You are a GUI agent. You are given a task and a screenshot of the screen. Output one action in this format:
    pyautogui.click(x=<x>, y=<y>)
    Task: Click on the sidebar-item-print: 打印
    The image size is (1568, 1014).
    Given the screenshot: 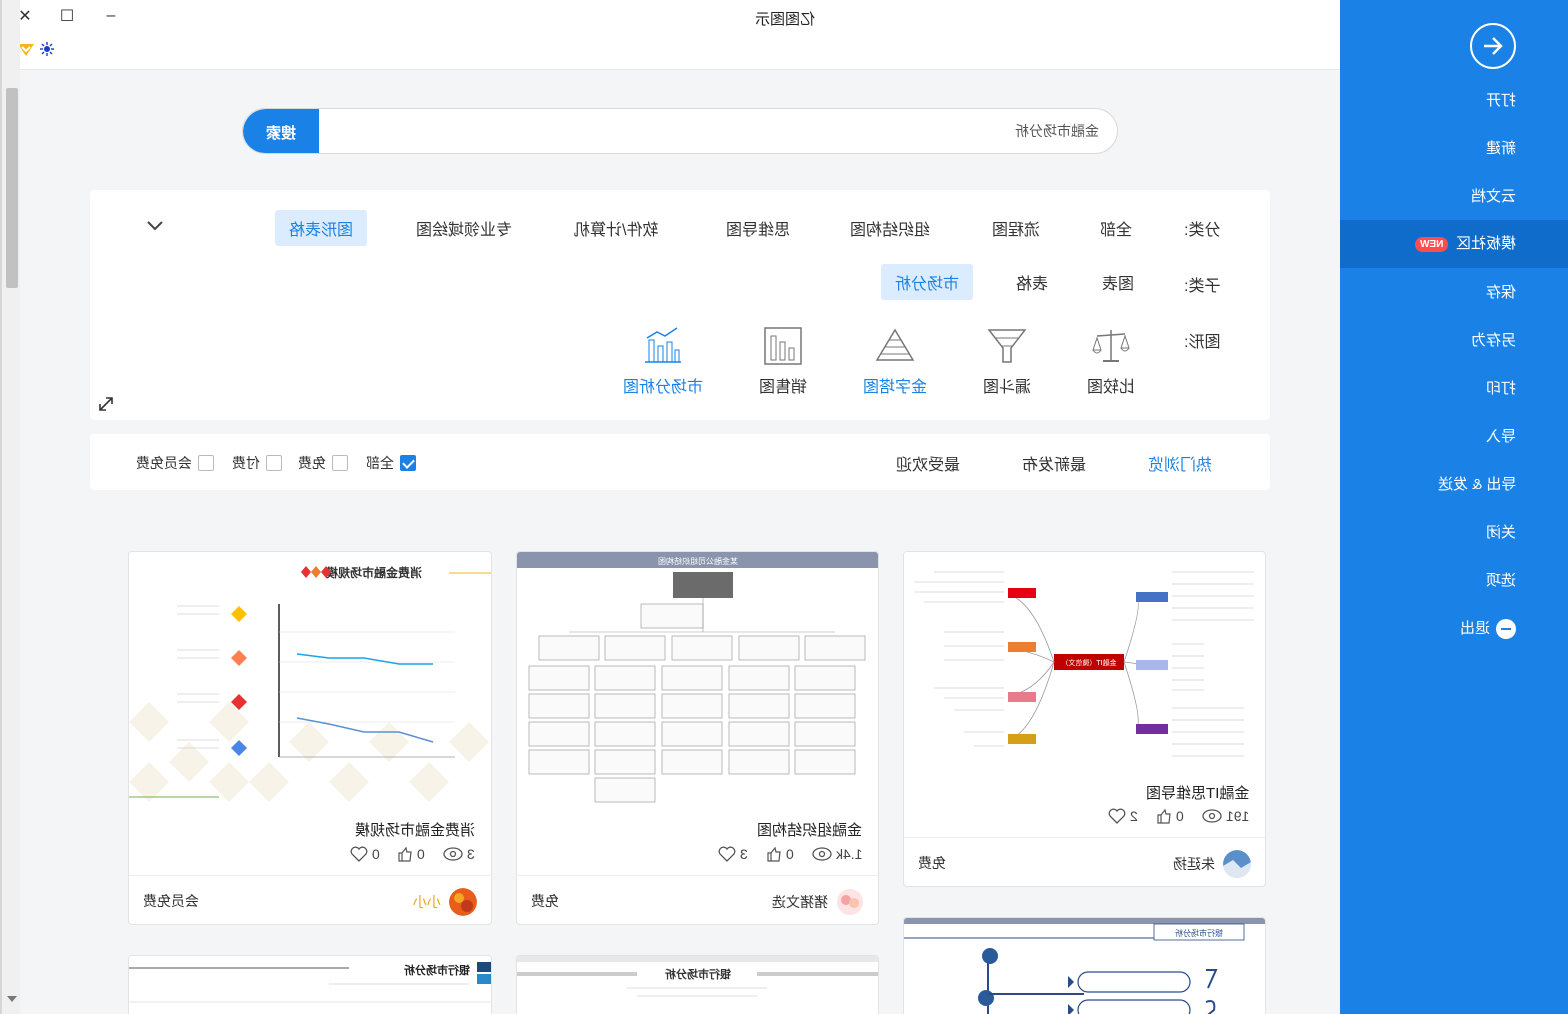 What is the action you would take?
    pyautogui.click(x=1454, y=389)
    